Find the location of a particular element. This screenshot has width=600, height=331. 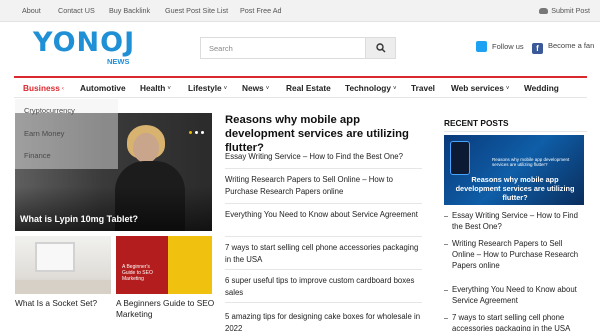

twitter-label: Follow us is located at coordinates (508, 46).